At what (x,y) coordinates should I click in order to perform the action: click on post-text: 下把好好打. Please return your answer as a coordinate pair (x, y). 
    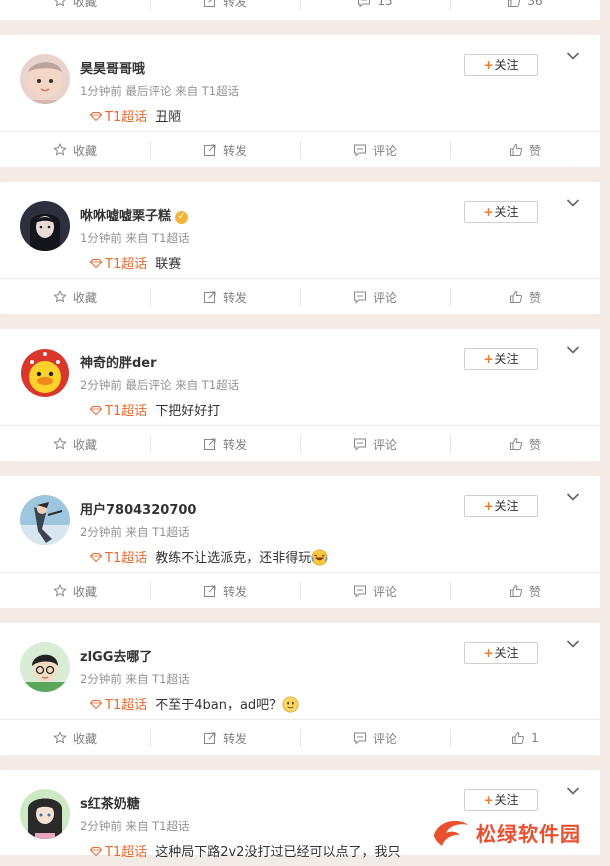
    Looking at the image, I should click on (188, 411).